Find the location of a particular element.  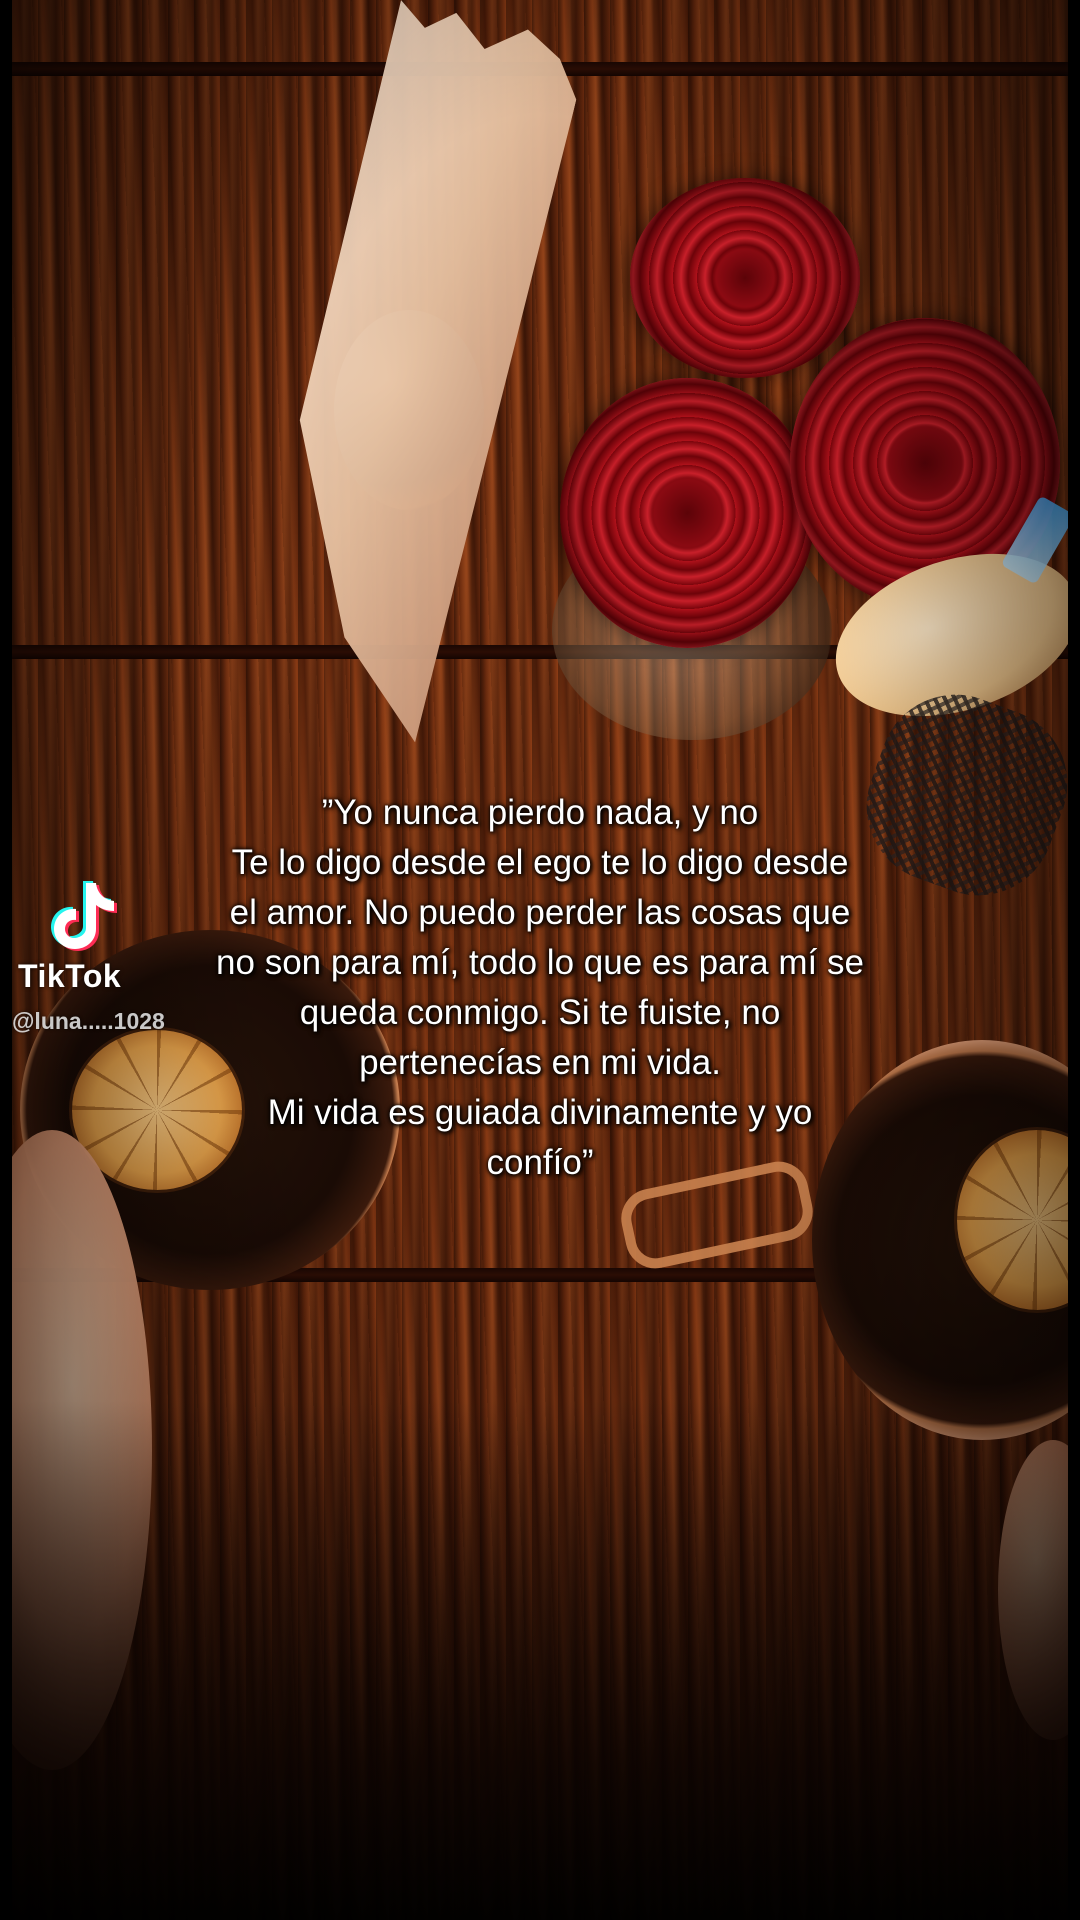

quote-line: pertenecías en mi vida. is located at coordinates (540, 1062).